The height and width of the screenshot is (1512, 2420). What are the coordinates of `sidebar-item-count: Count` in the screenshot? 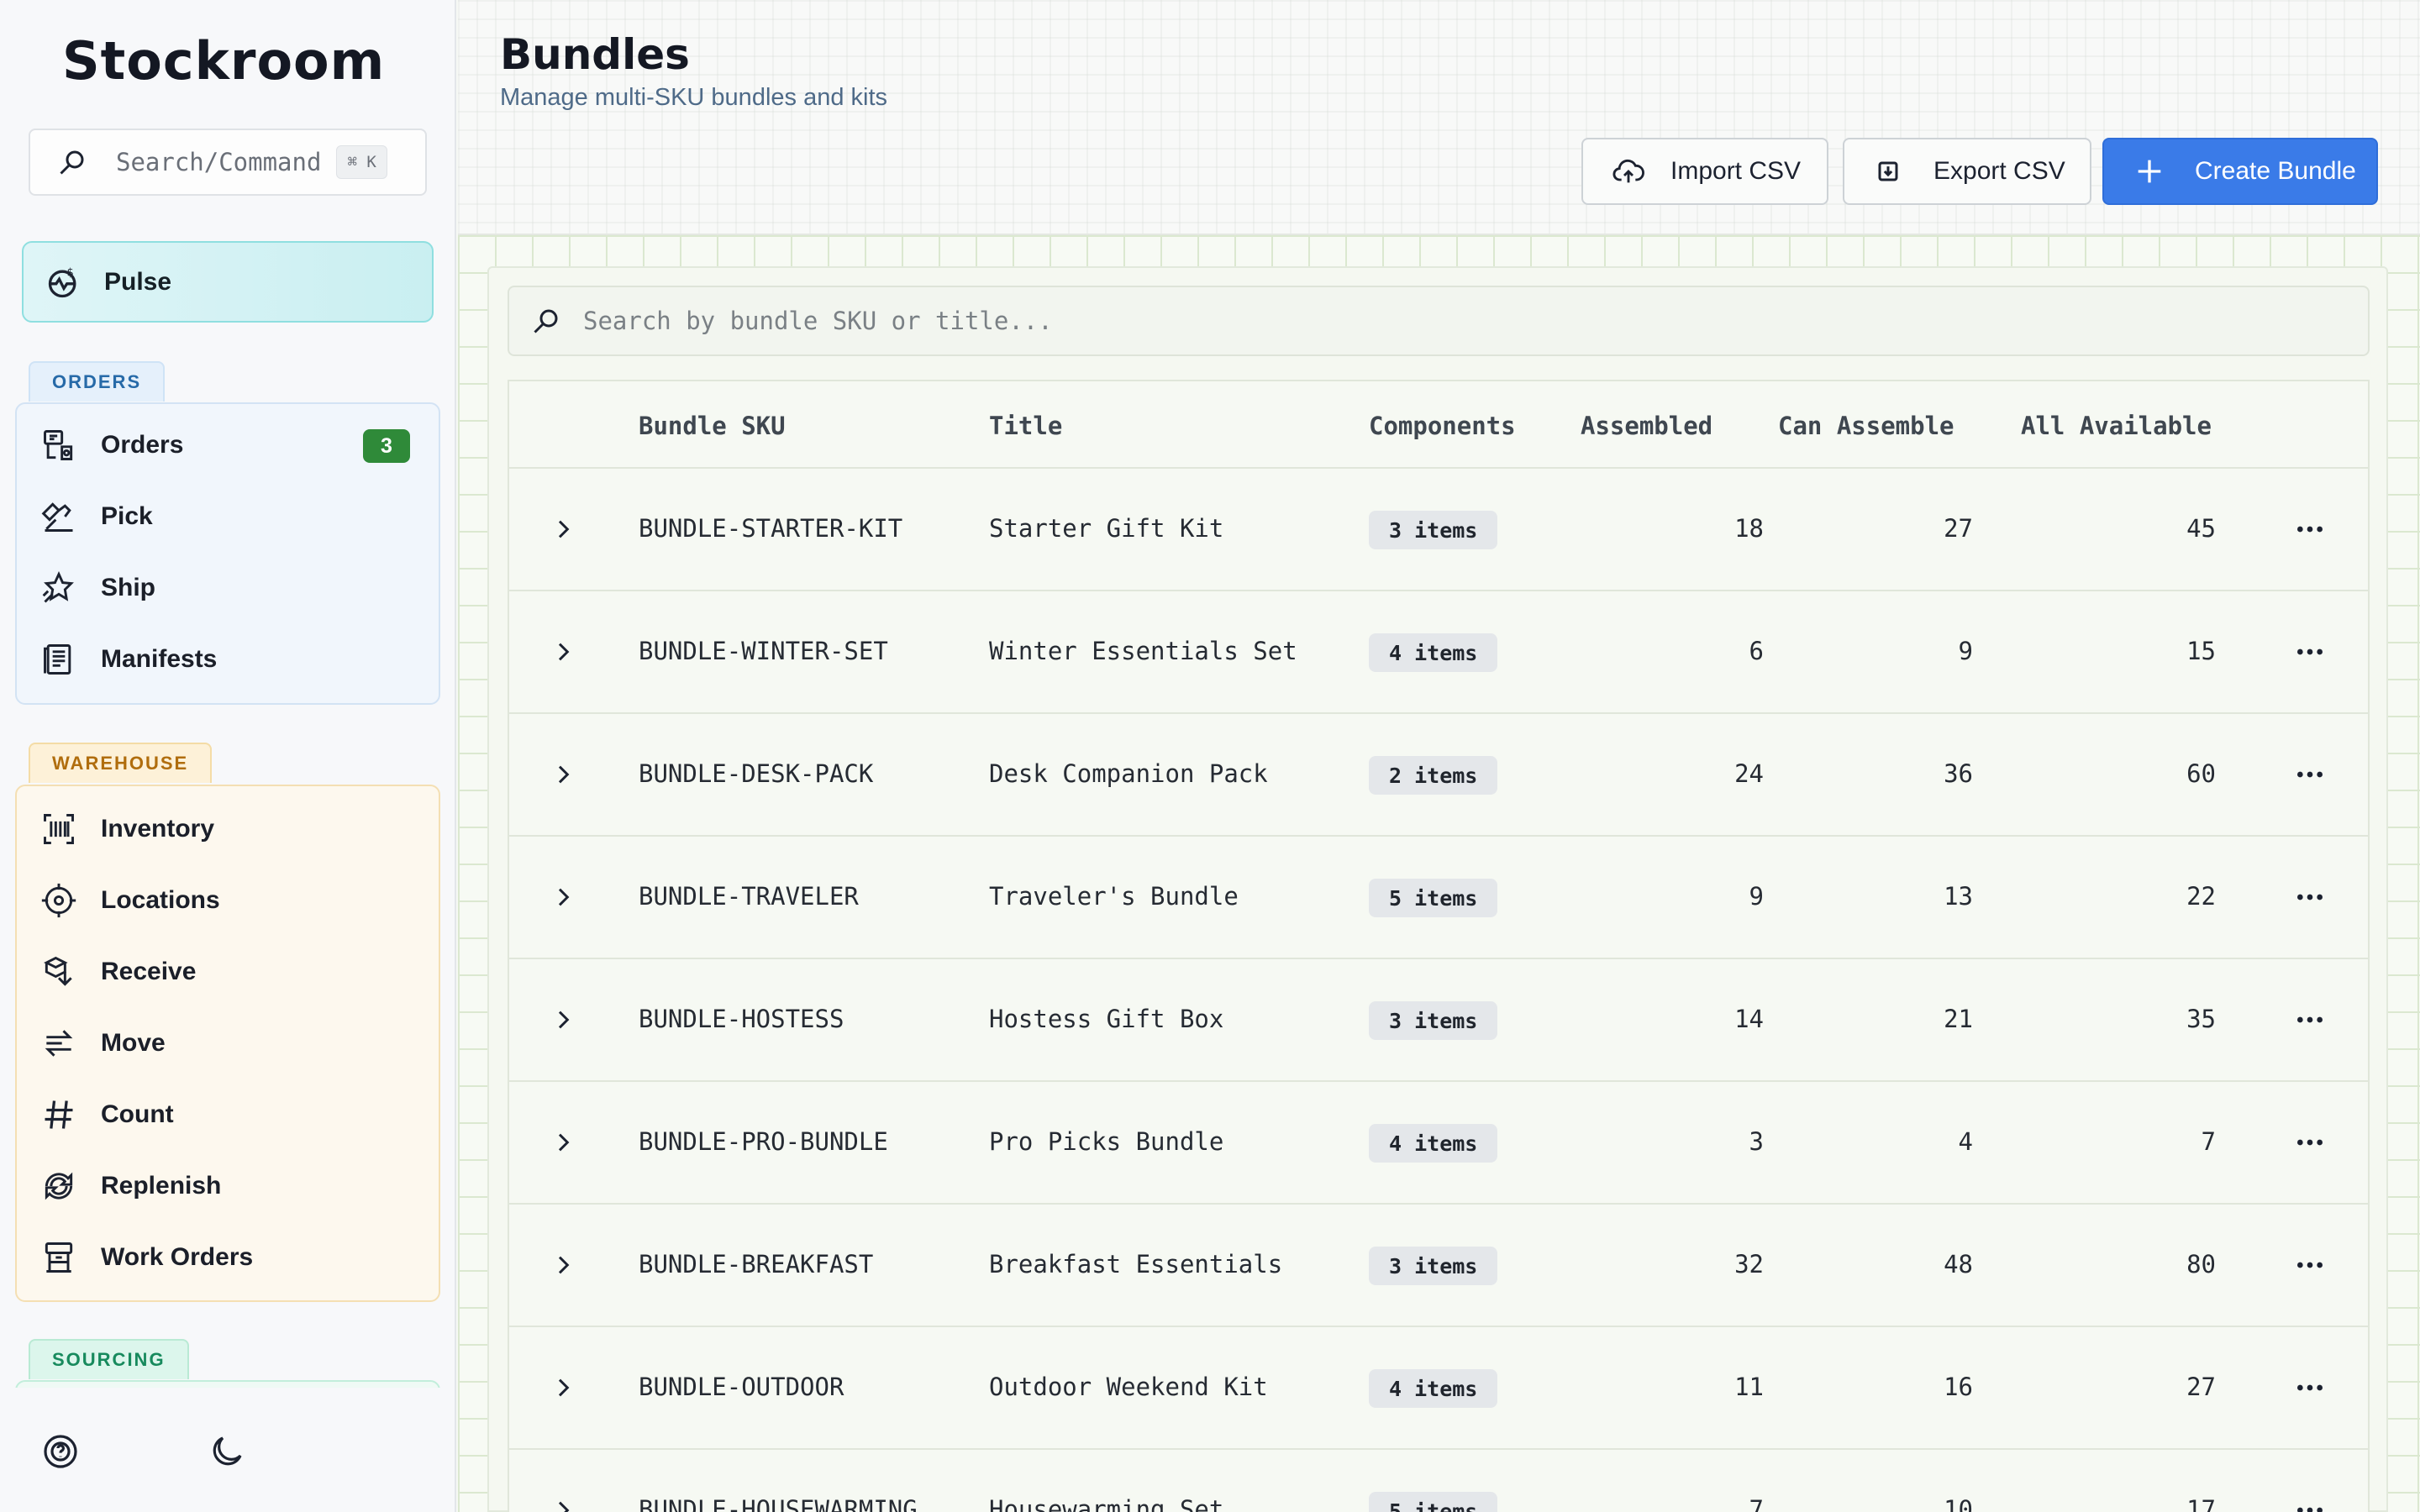 It's located at (238, 1114).